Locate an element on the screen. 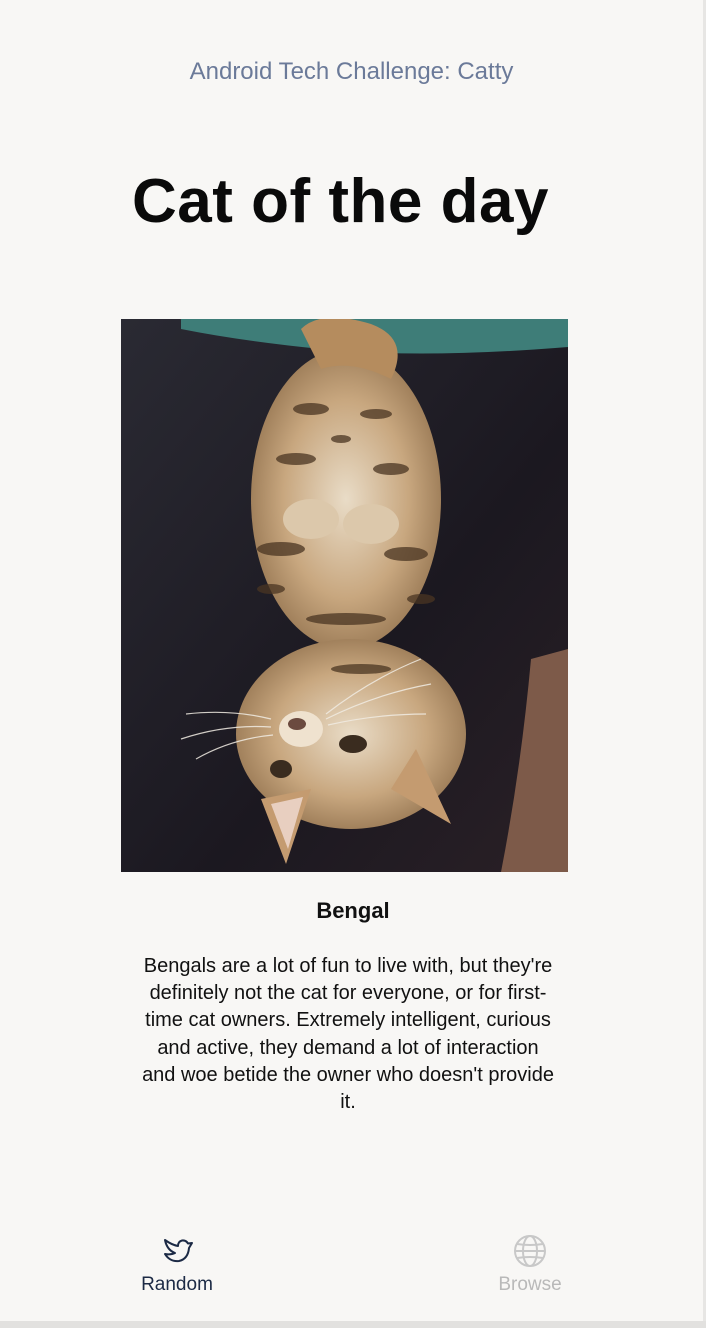 The width and height of the screenshot is (706, 1328). nav-item-browse: Browse is located at coordinates (530, 1263).